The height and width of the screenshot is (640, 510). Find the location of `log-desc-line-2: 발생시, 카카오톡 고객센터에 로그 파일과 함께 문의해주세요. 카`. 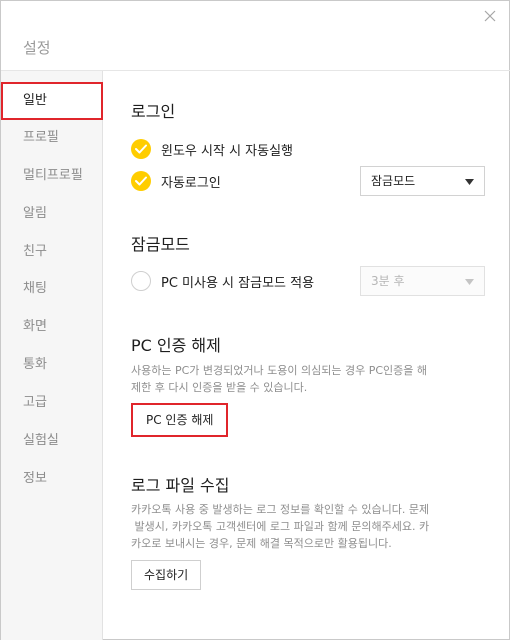

log-desc-line-2: 발생시, 카카오톡 고객센터에 로그 파일과 함께 문의해주세요. 카 is located at coordinates (280, 526).